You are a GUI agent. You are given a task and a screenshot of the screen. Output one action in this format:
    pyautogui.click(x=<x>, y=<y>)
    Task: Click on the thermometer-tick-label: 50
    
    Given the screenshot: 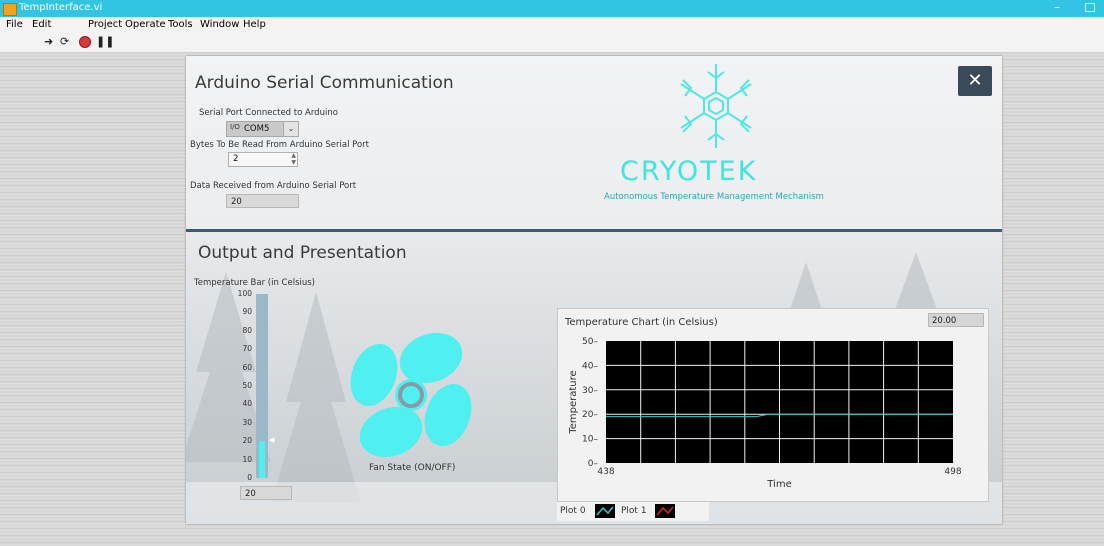 What is the action you would take?
    pyautogui.click(x=247, y=385)
    